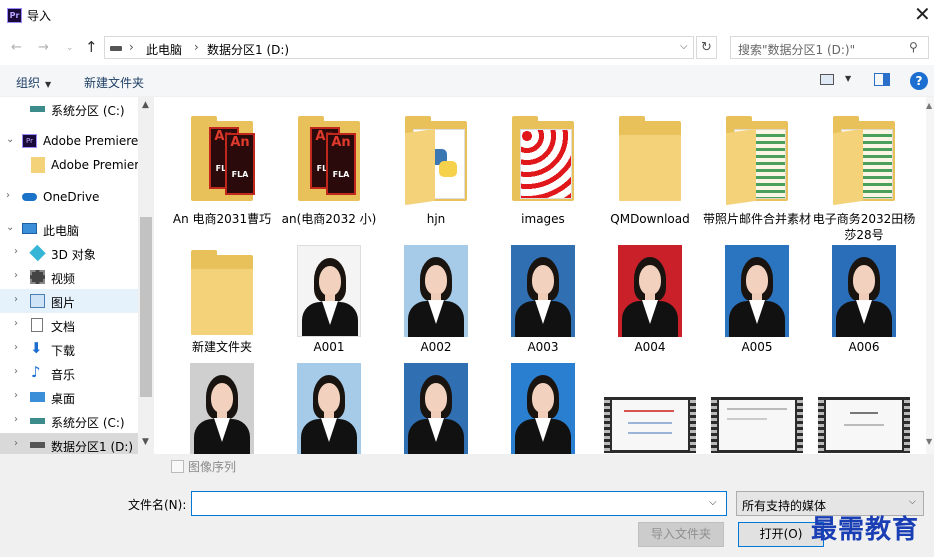 This screenshot has width=934, height=557. Describe the element at coordinates (16, 47) in the screenshot. I see `back-arrow-icon: ←` at that location.